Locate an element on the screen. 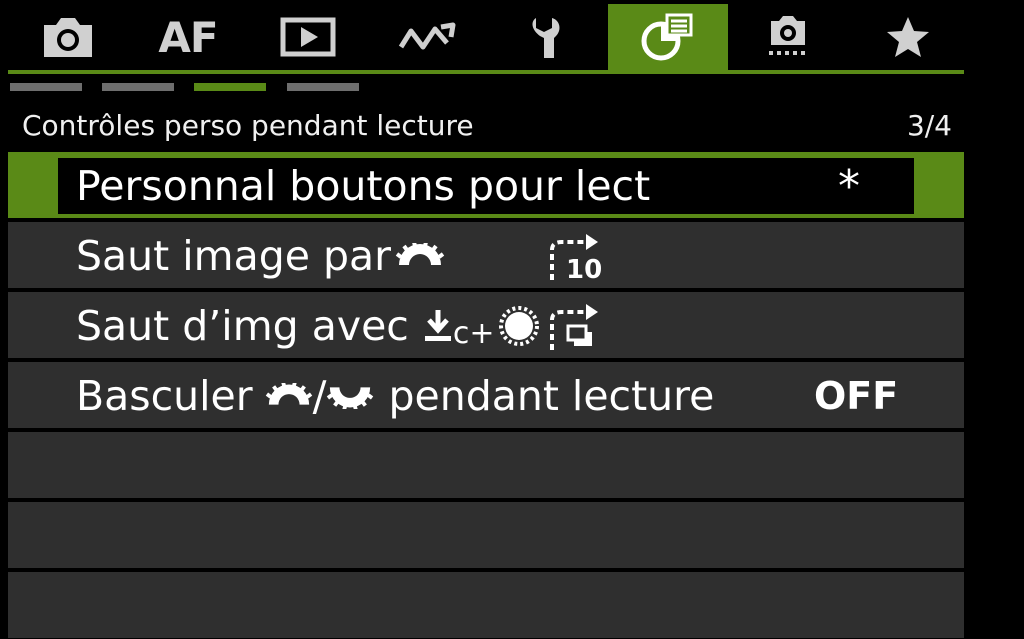 The image size is (1024, 639). camera-icon is located at coordinates (68, 37).